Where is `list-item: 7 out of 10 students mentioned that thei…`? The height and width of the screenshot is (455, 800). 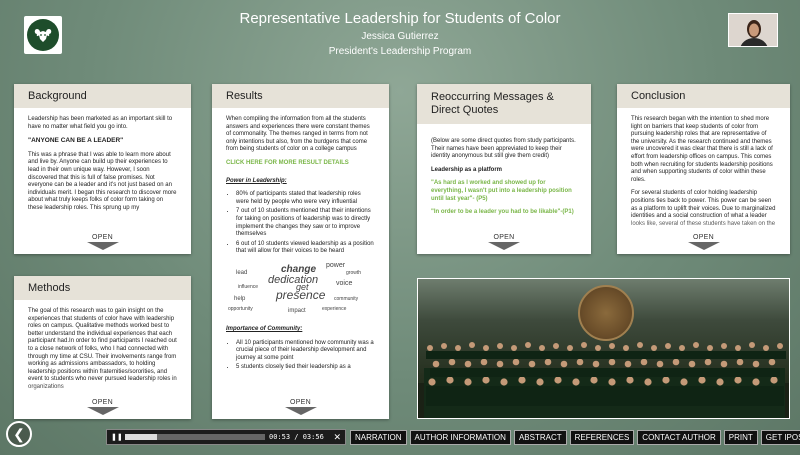
list-item: 7 out of 10 students mentioned that thei… is located at coordinates (305, 223).